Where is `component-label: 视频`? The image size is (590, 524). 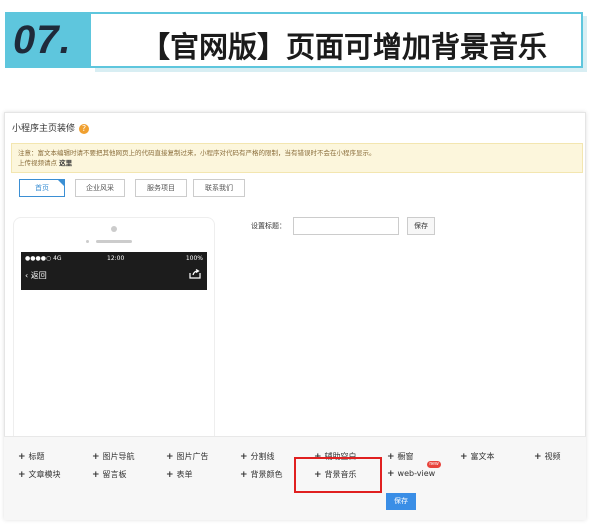 component-label: 视频 is located at coordinates (552, 456).